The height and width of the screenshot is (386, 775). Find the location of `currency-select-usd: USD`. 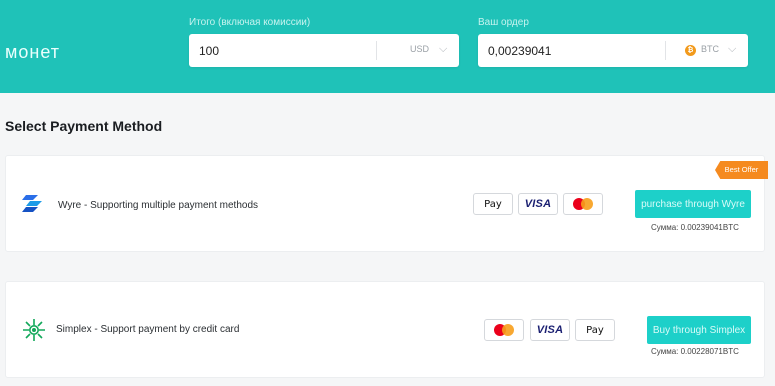

currency-select-usd: USD is located at coordinates (419, 49).